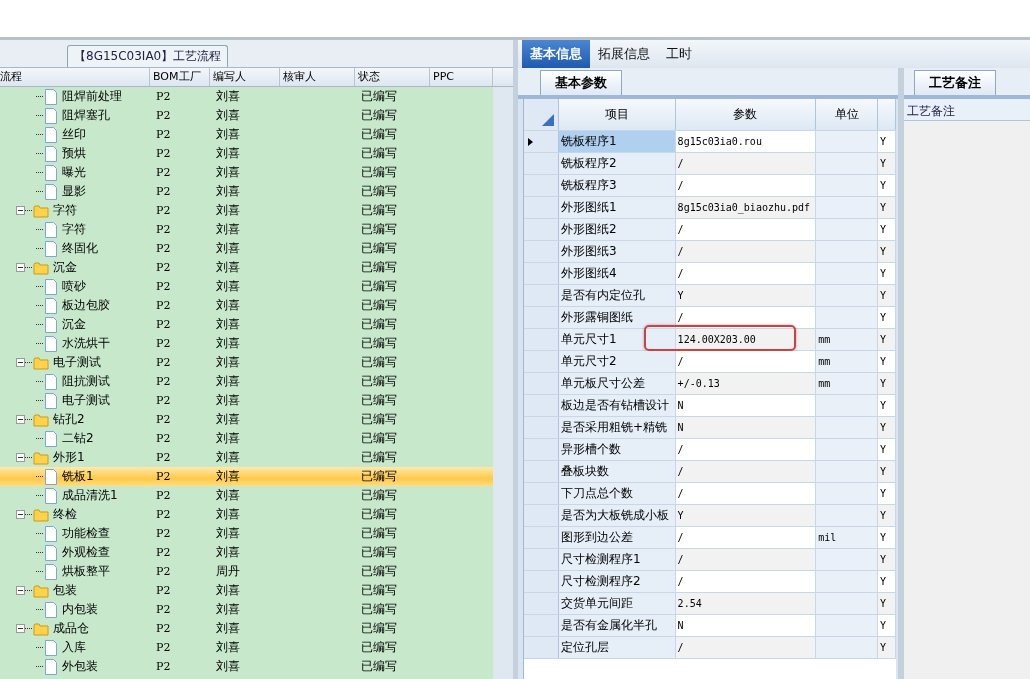  Describe the element at coordinates (624, 54) in the screenshot. I see `tab: 拓展信息` at that location.